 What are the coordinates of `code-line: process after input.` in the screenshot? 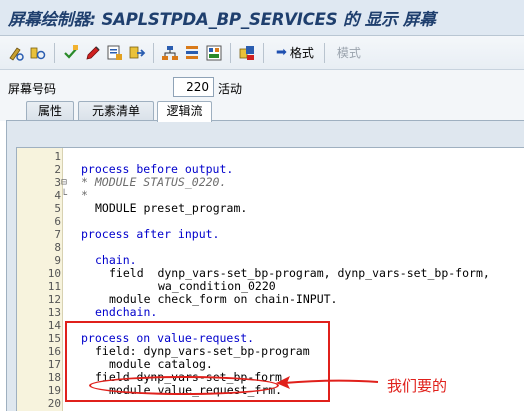 It's located at (150, 234).